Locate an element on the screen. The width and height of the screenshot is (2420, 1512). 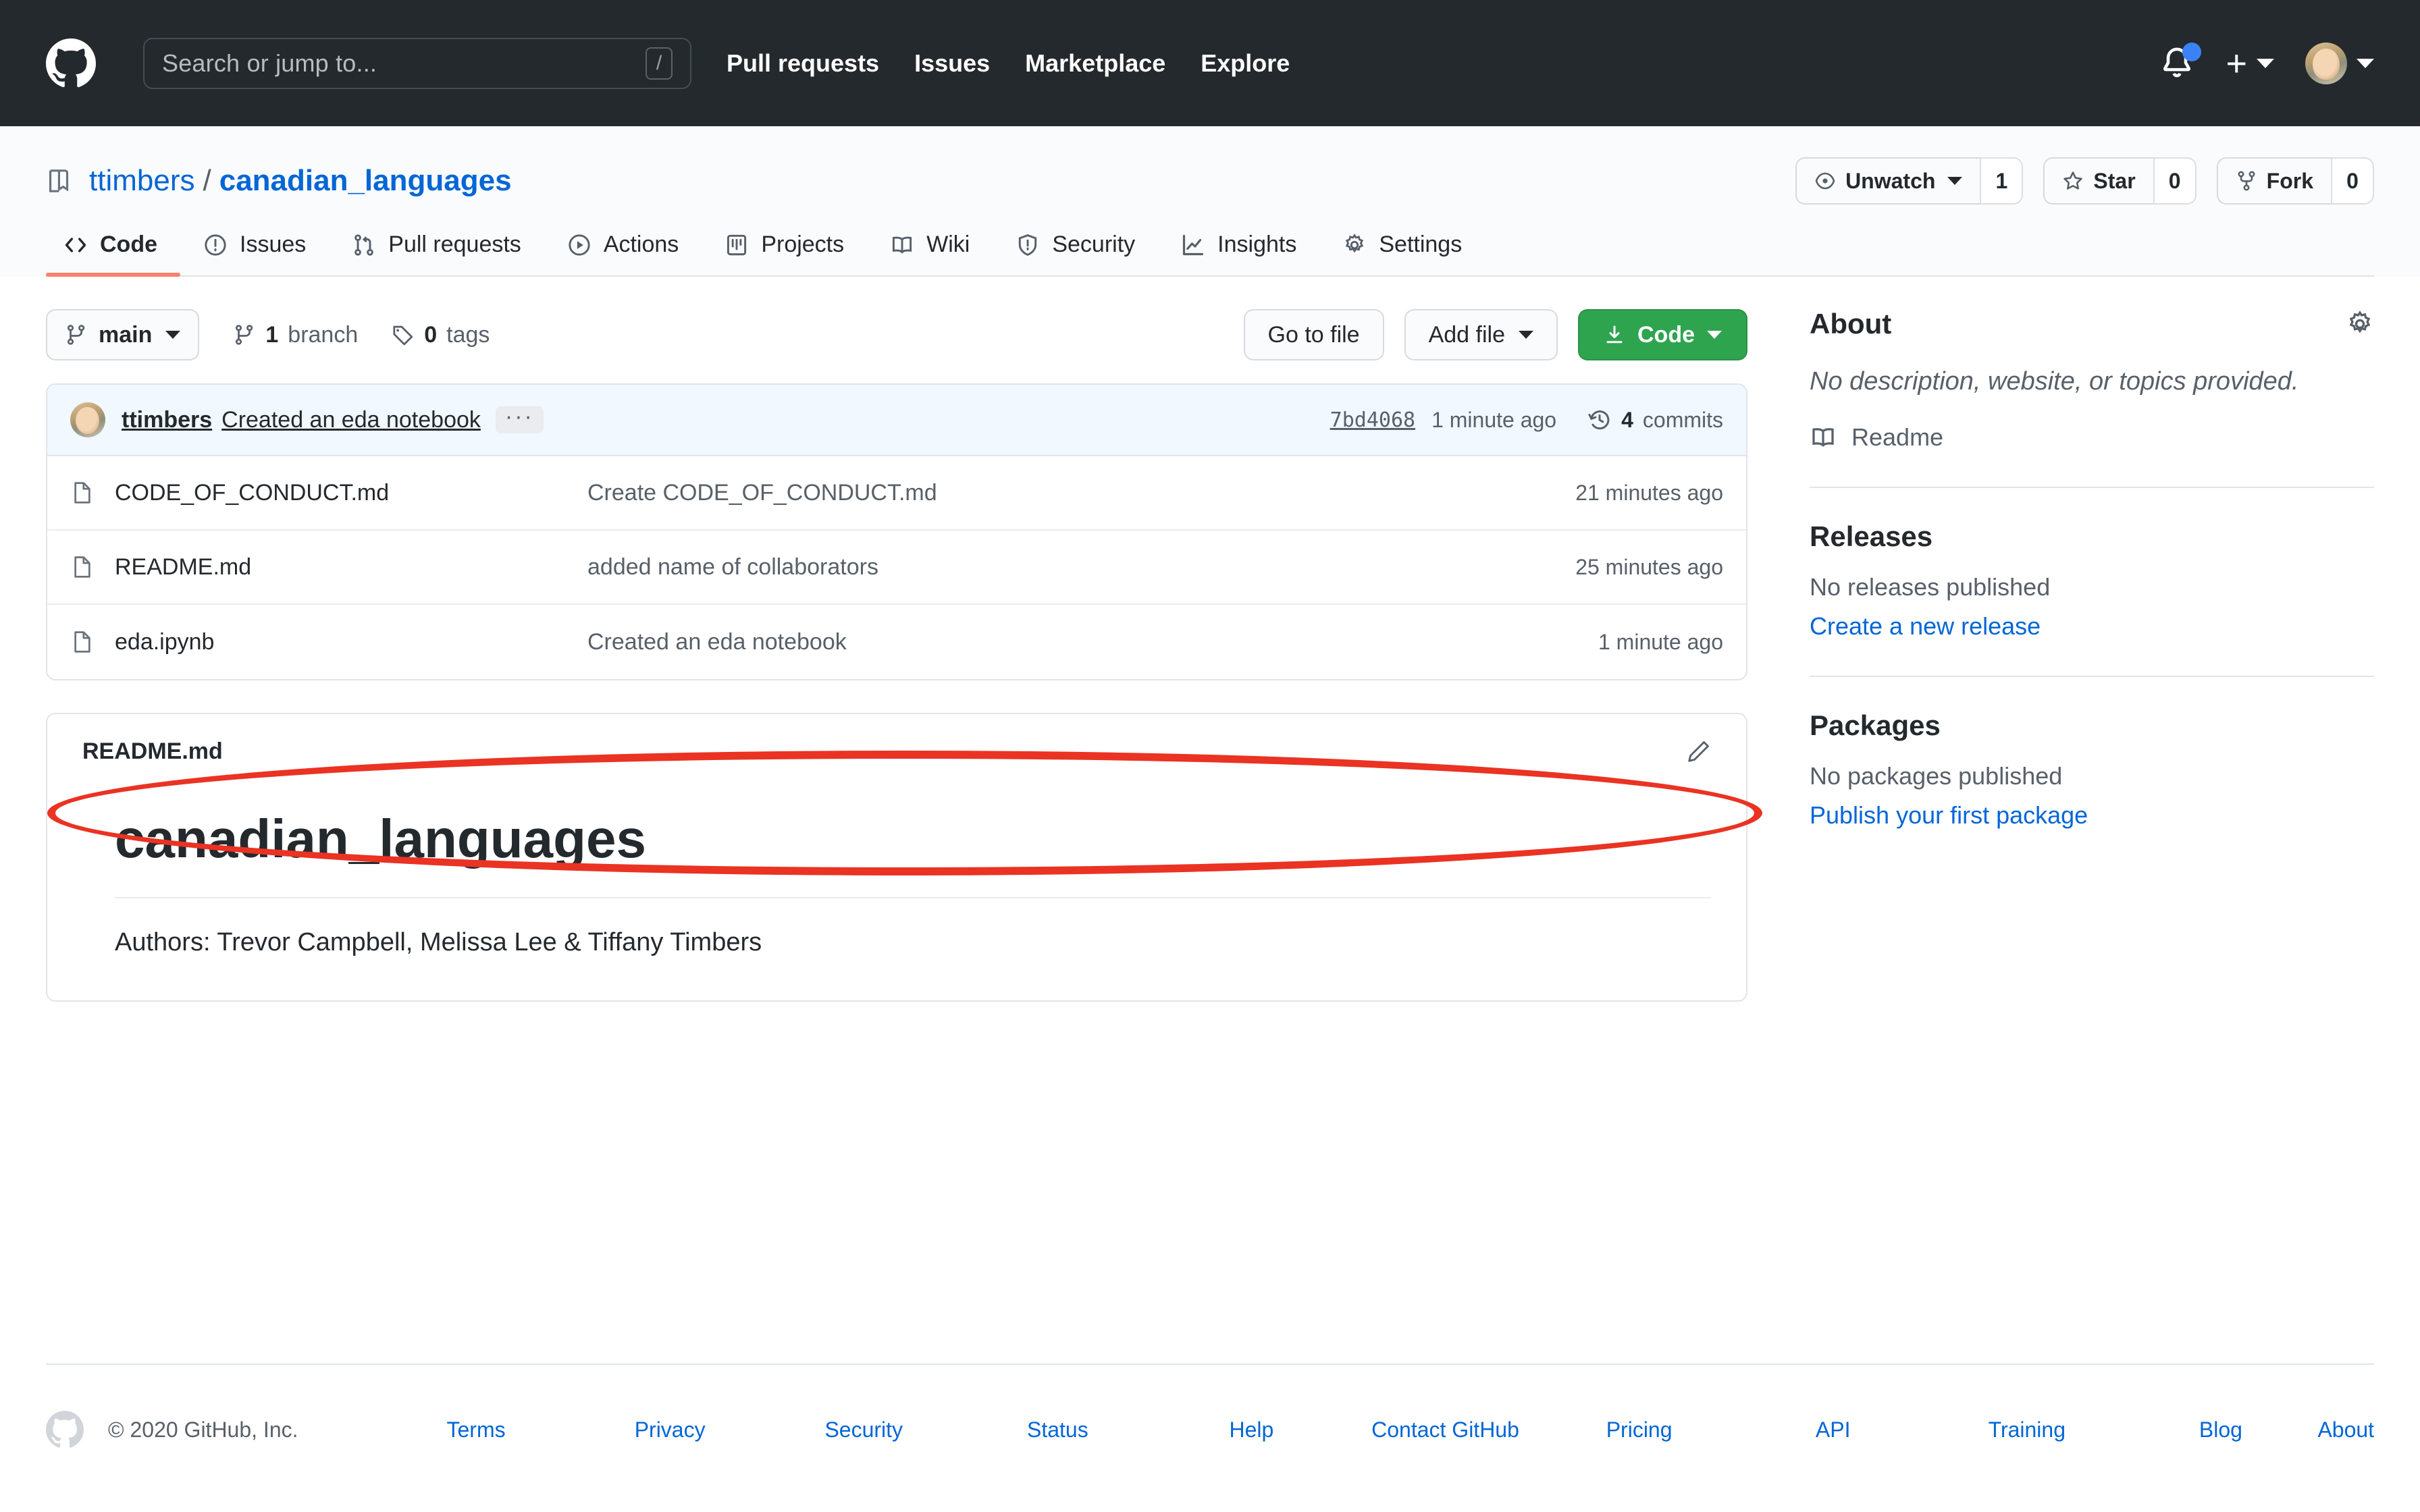
branch-selector-button: main is located at coordinates (123, 334).